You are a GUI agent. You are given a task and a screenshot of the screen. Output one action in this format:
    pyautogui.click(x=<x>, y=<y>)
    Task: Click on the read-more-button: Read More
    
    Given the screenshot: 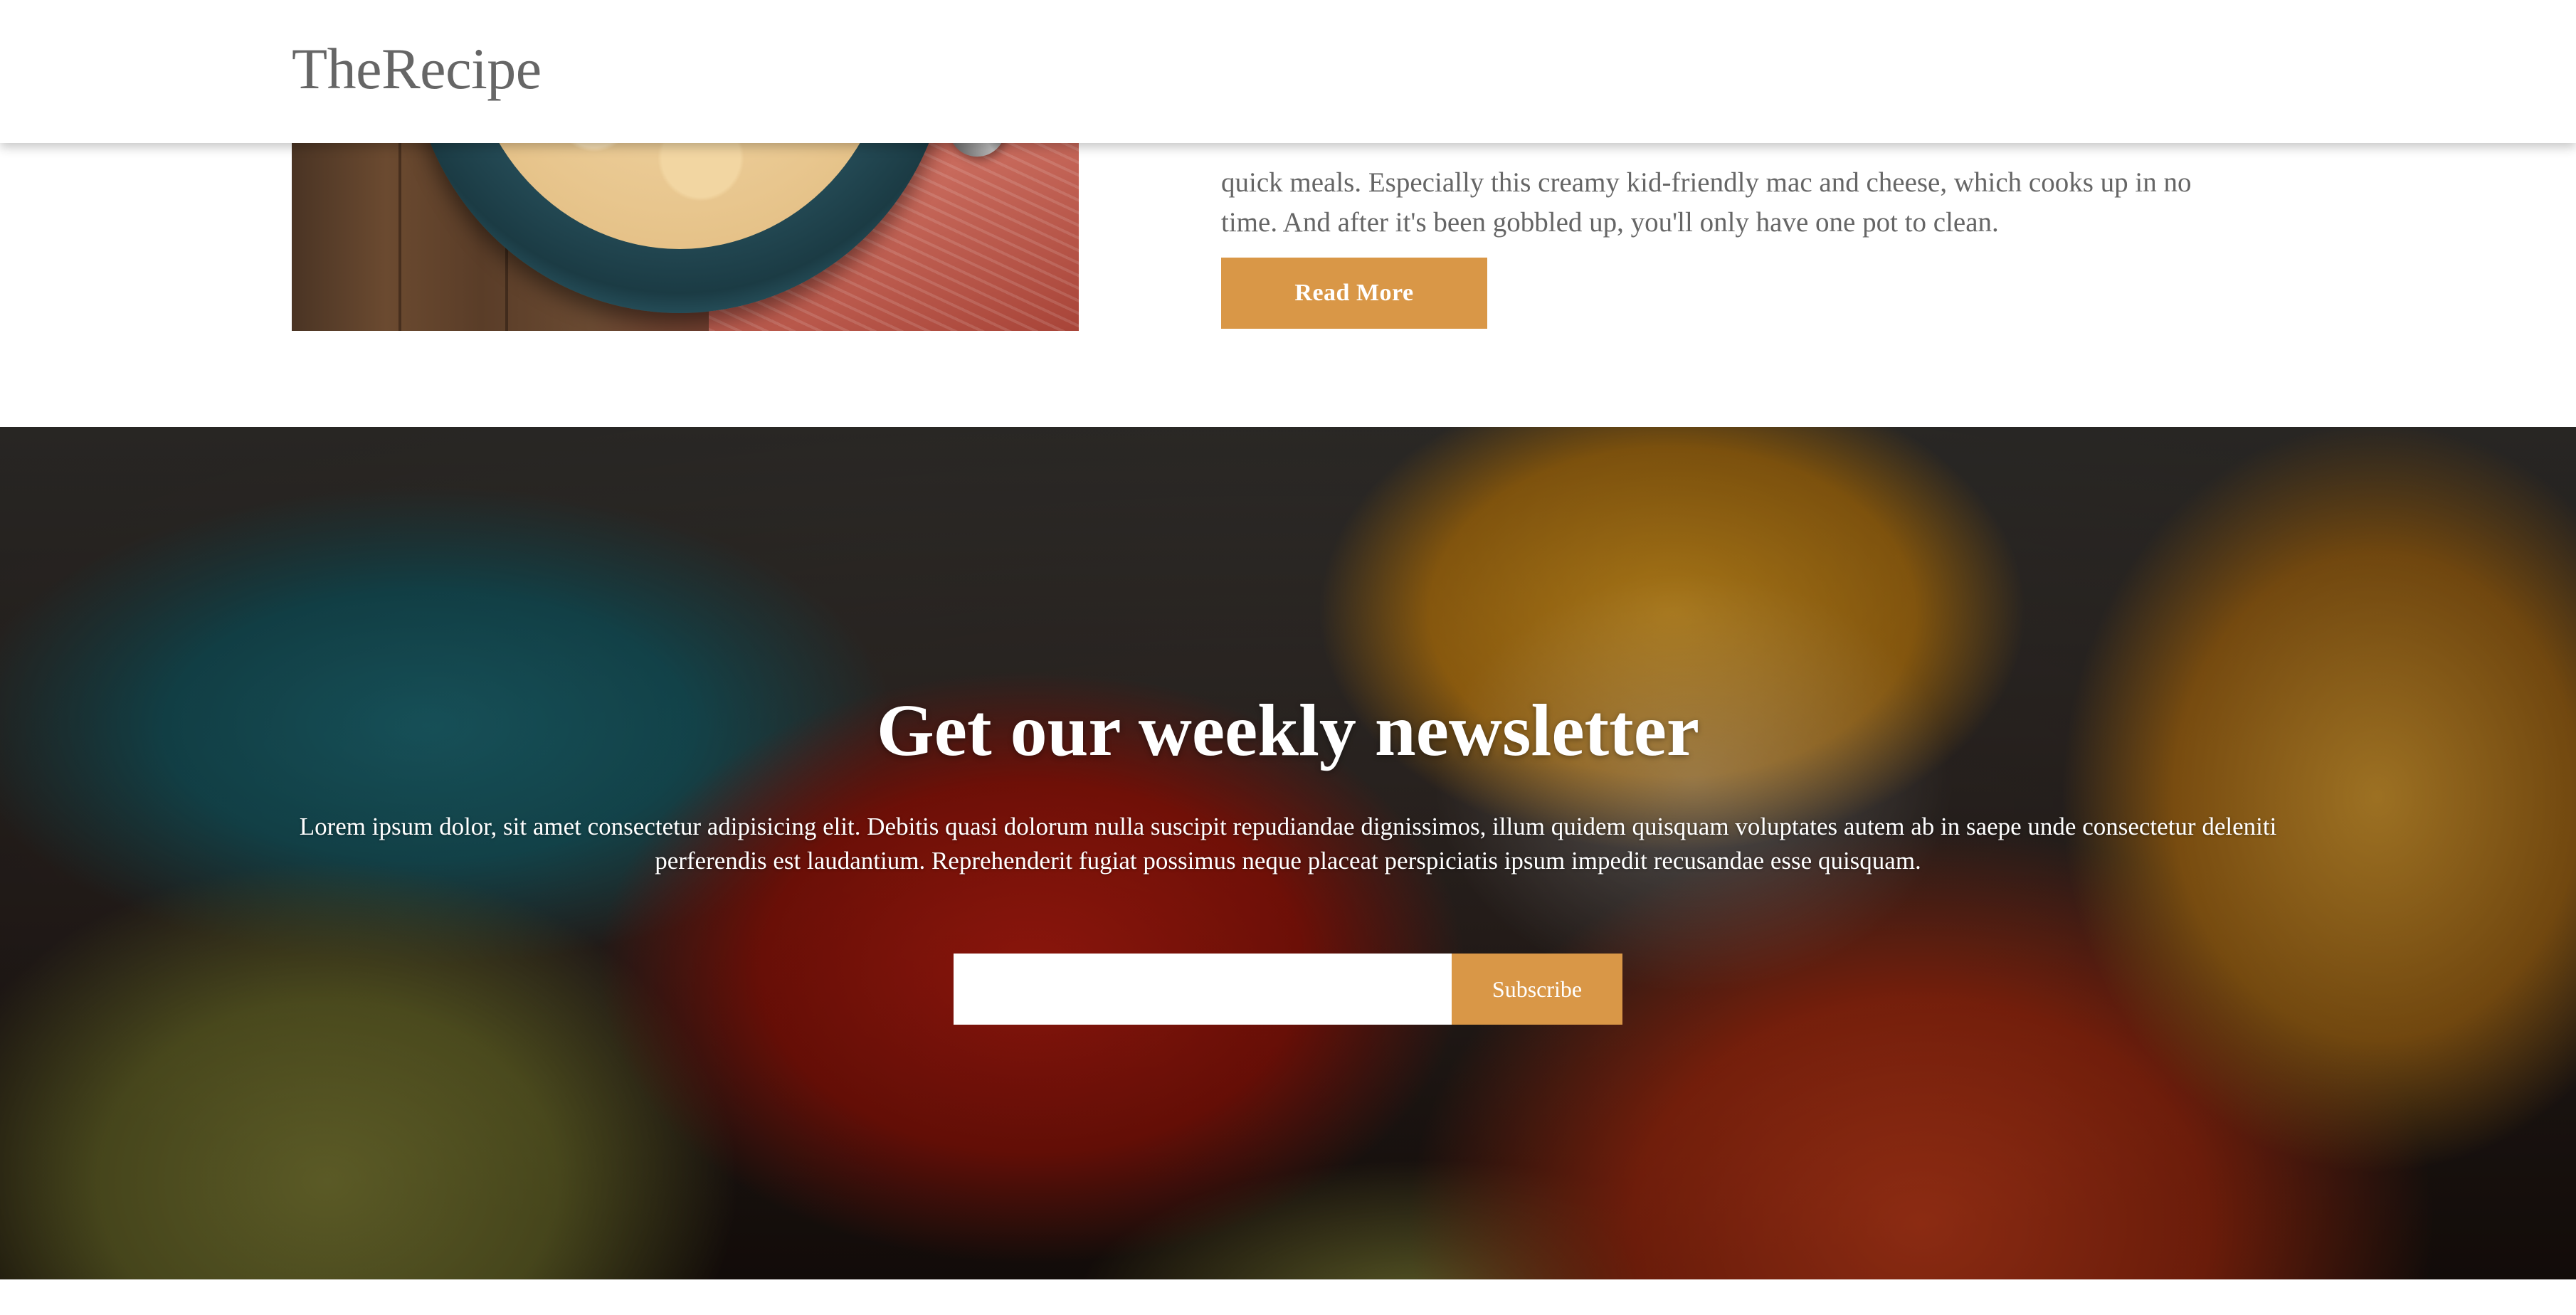 What is the action you would take?
    pyautogui.click(x=1354, y=293)
    